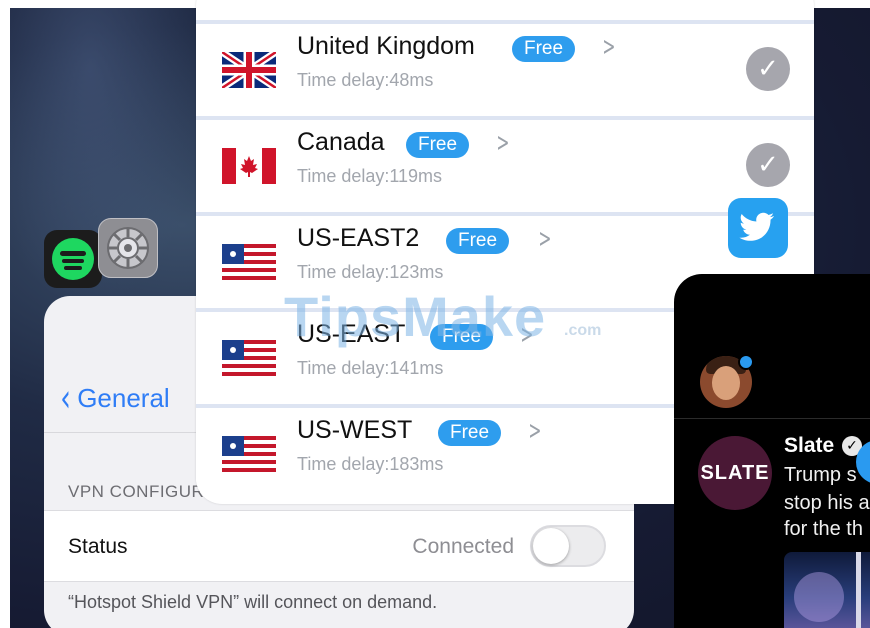 The width and height of the screenshot is (870, 628). Describe the element at coordinates (142, 491) in the screenshot. I see `section-header: VPN CONFIGURA` at that location.